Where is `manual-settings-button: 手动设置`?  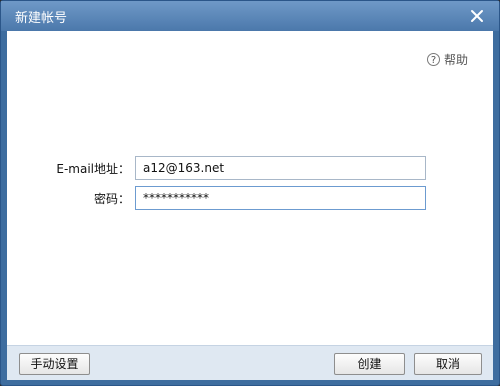
manual-settings-button: 手动设置 is located at coordinates (54, 364).